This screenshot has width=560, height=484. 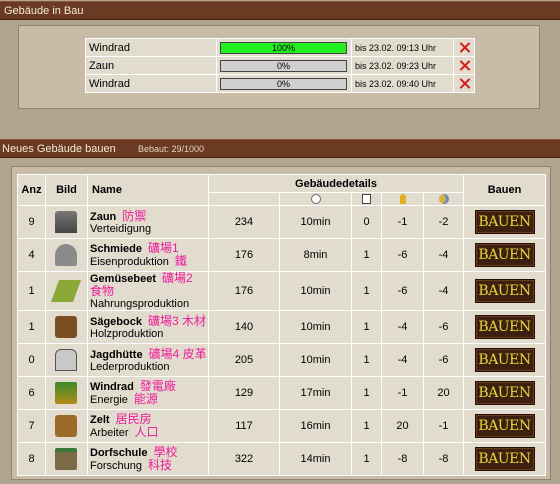 I want to click on detail-cost: 205, so click(x=244, y=360).